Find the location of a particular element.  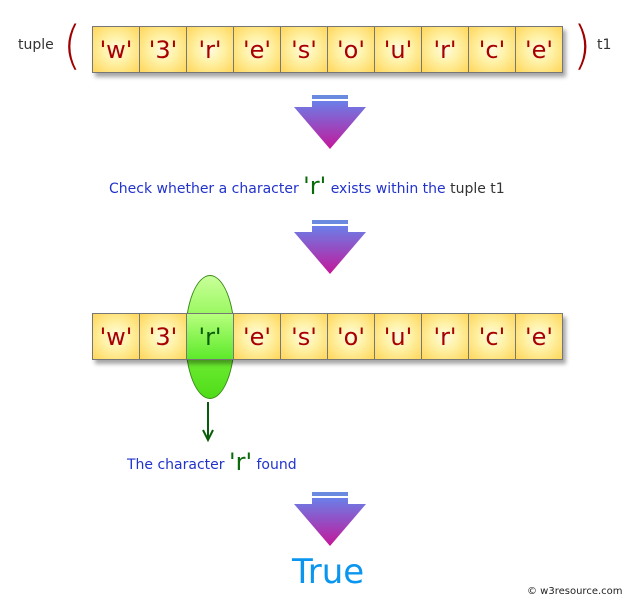

pointer-arrow-icon is located at coordinates (208, 422).